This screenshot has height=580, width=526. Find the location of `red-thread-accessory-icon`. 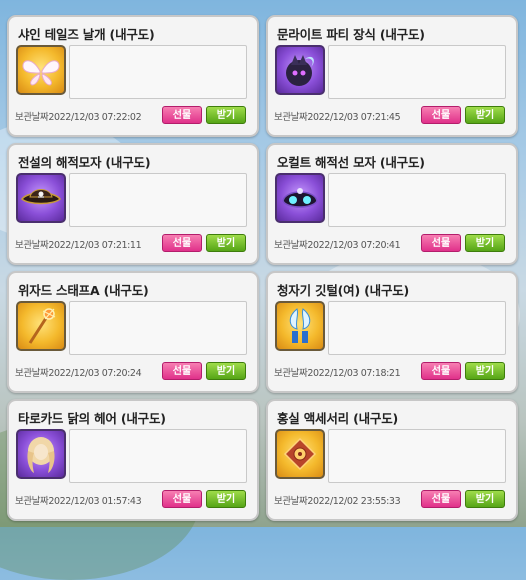

red-thread-accessory-icon is located at coordinates (300, 454).